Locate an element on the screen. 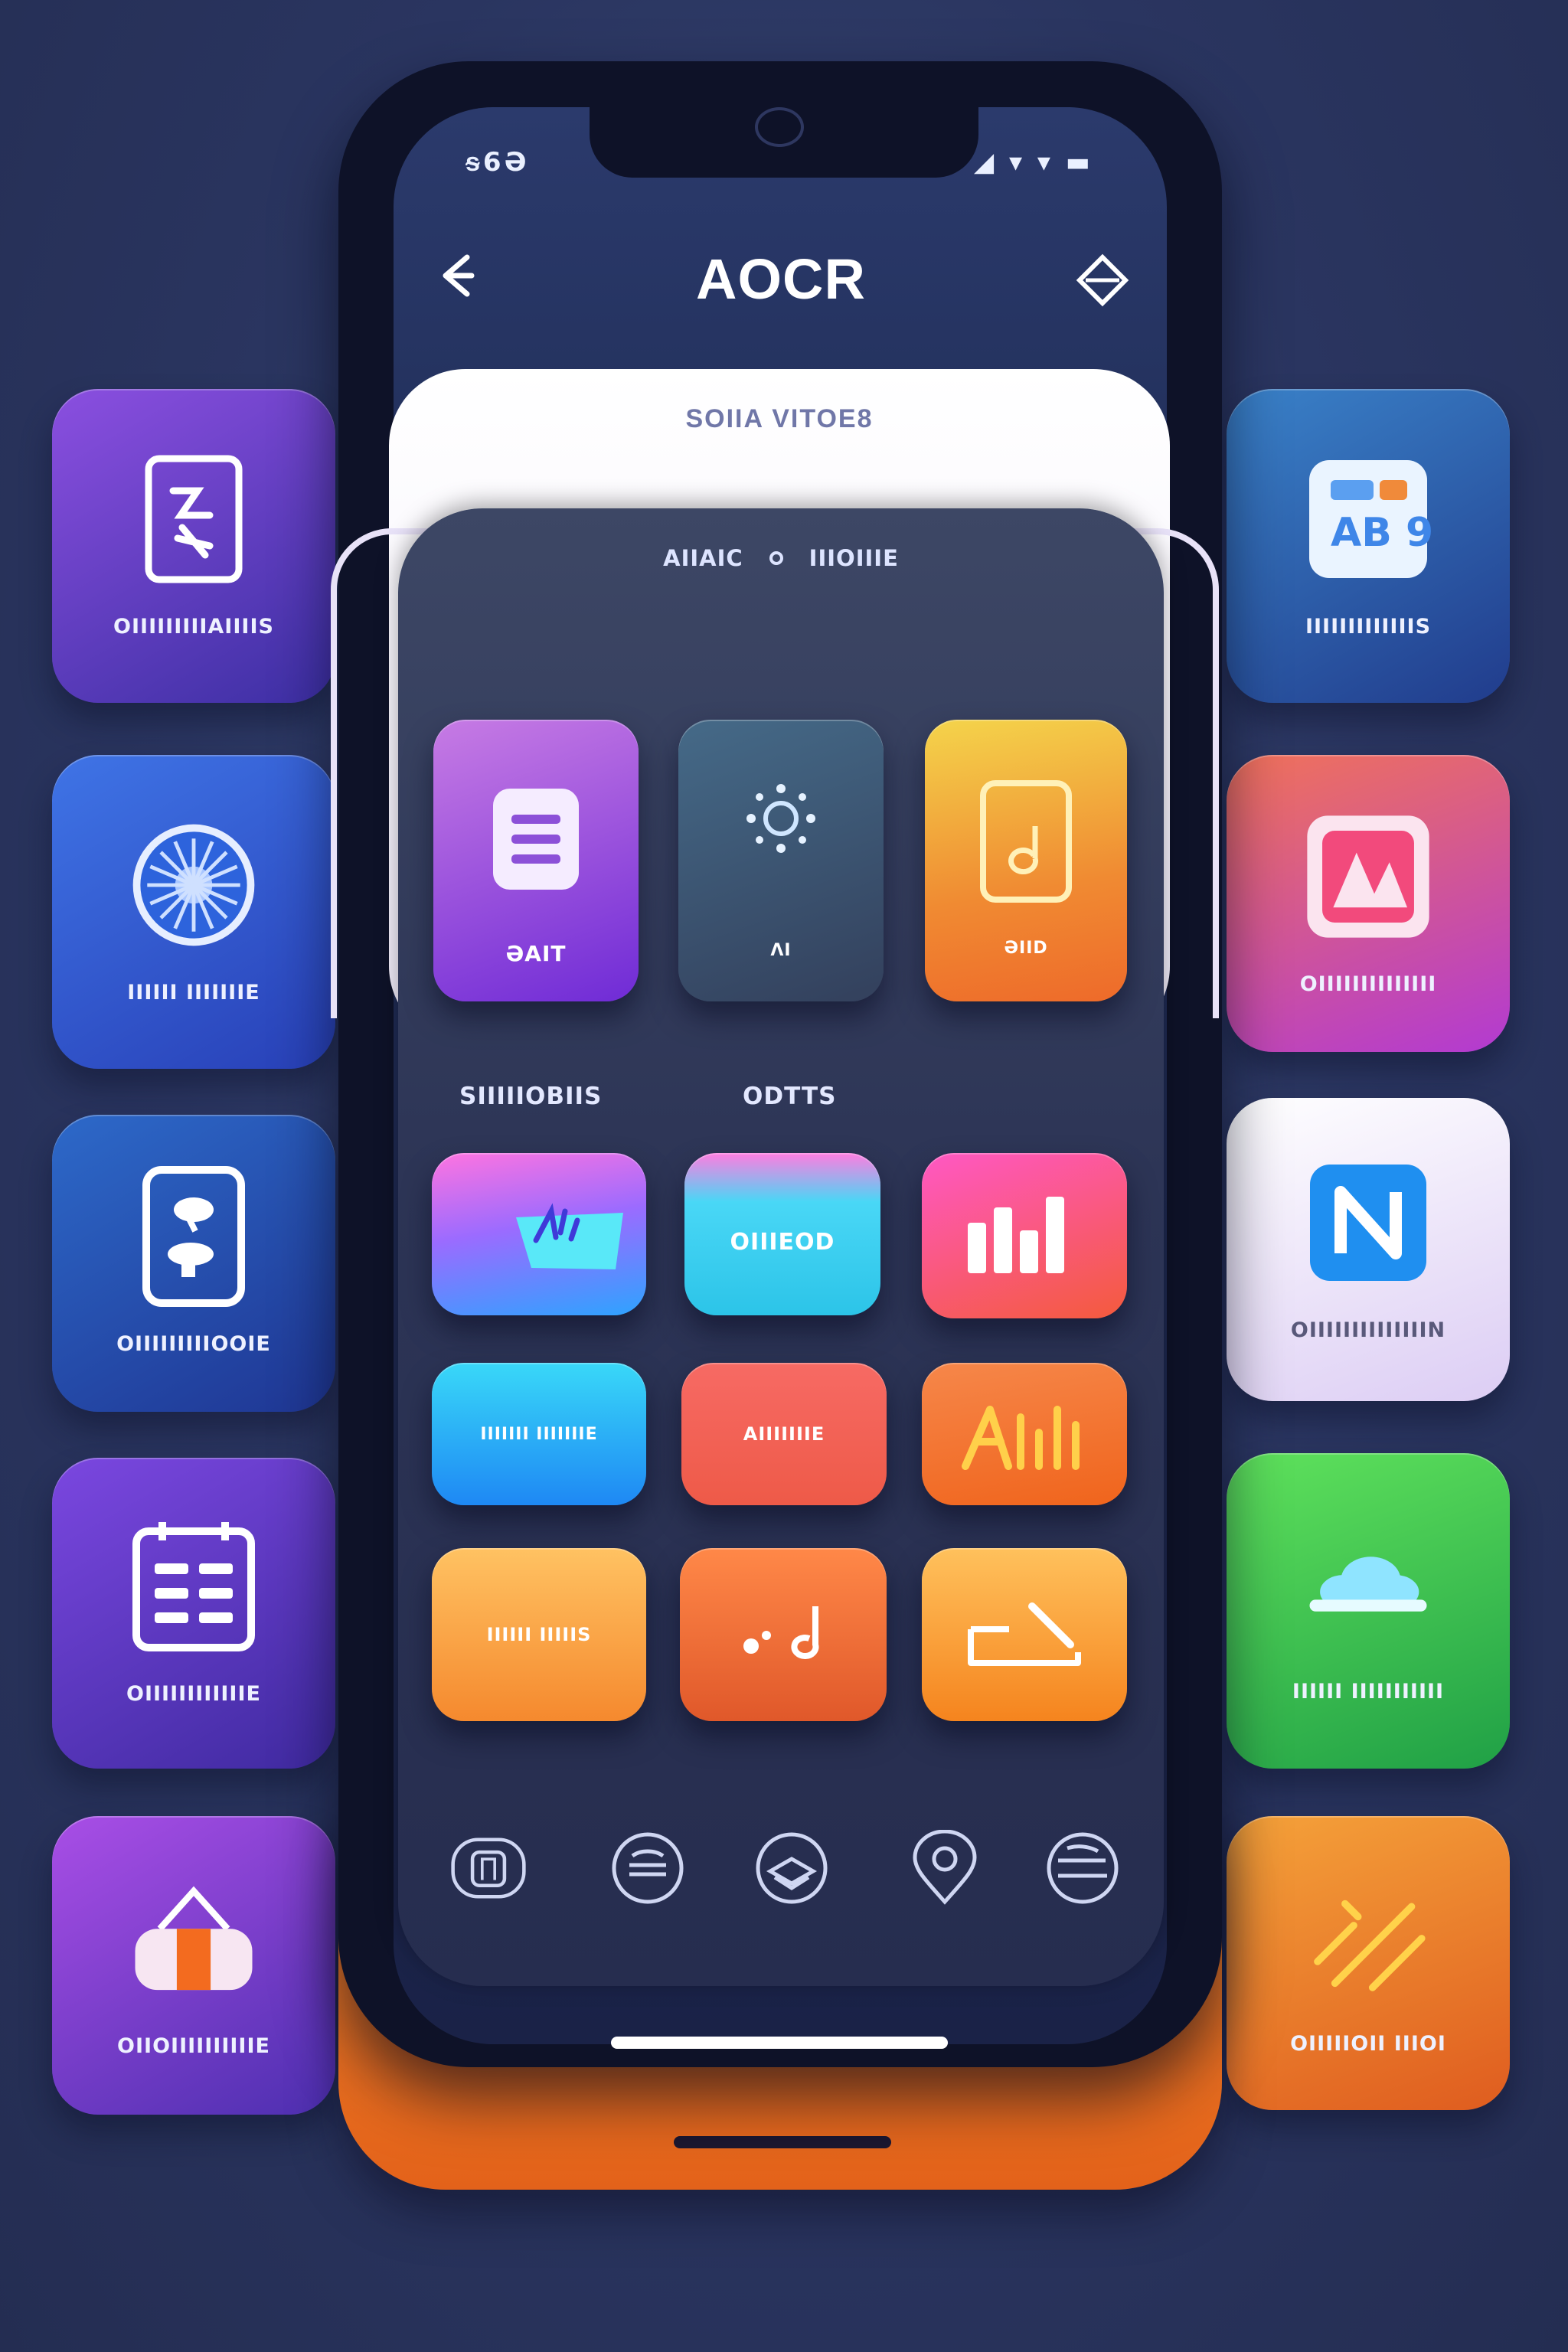 The width and height of the screenshot is (1568, 2352). right-tile-label: IIIIIIIIIIIIIS is located at coordinates (1368, 626).